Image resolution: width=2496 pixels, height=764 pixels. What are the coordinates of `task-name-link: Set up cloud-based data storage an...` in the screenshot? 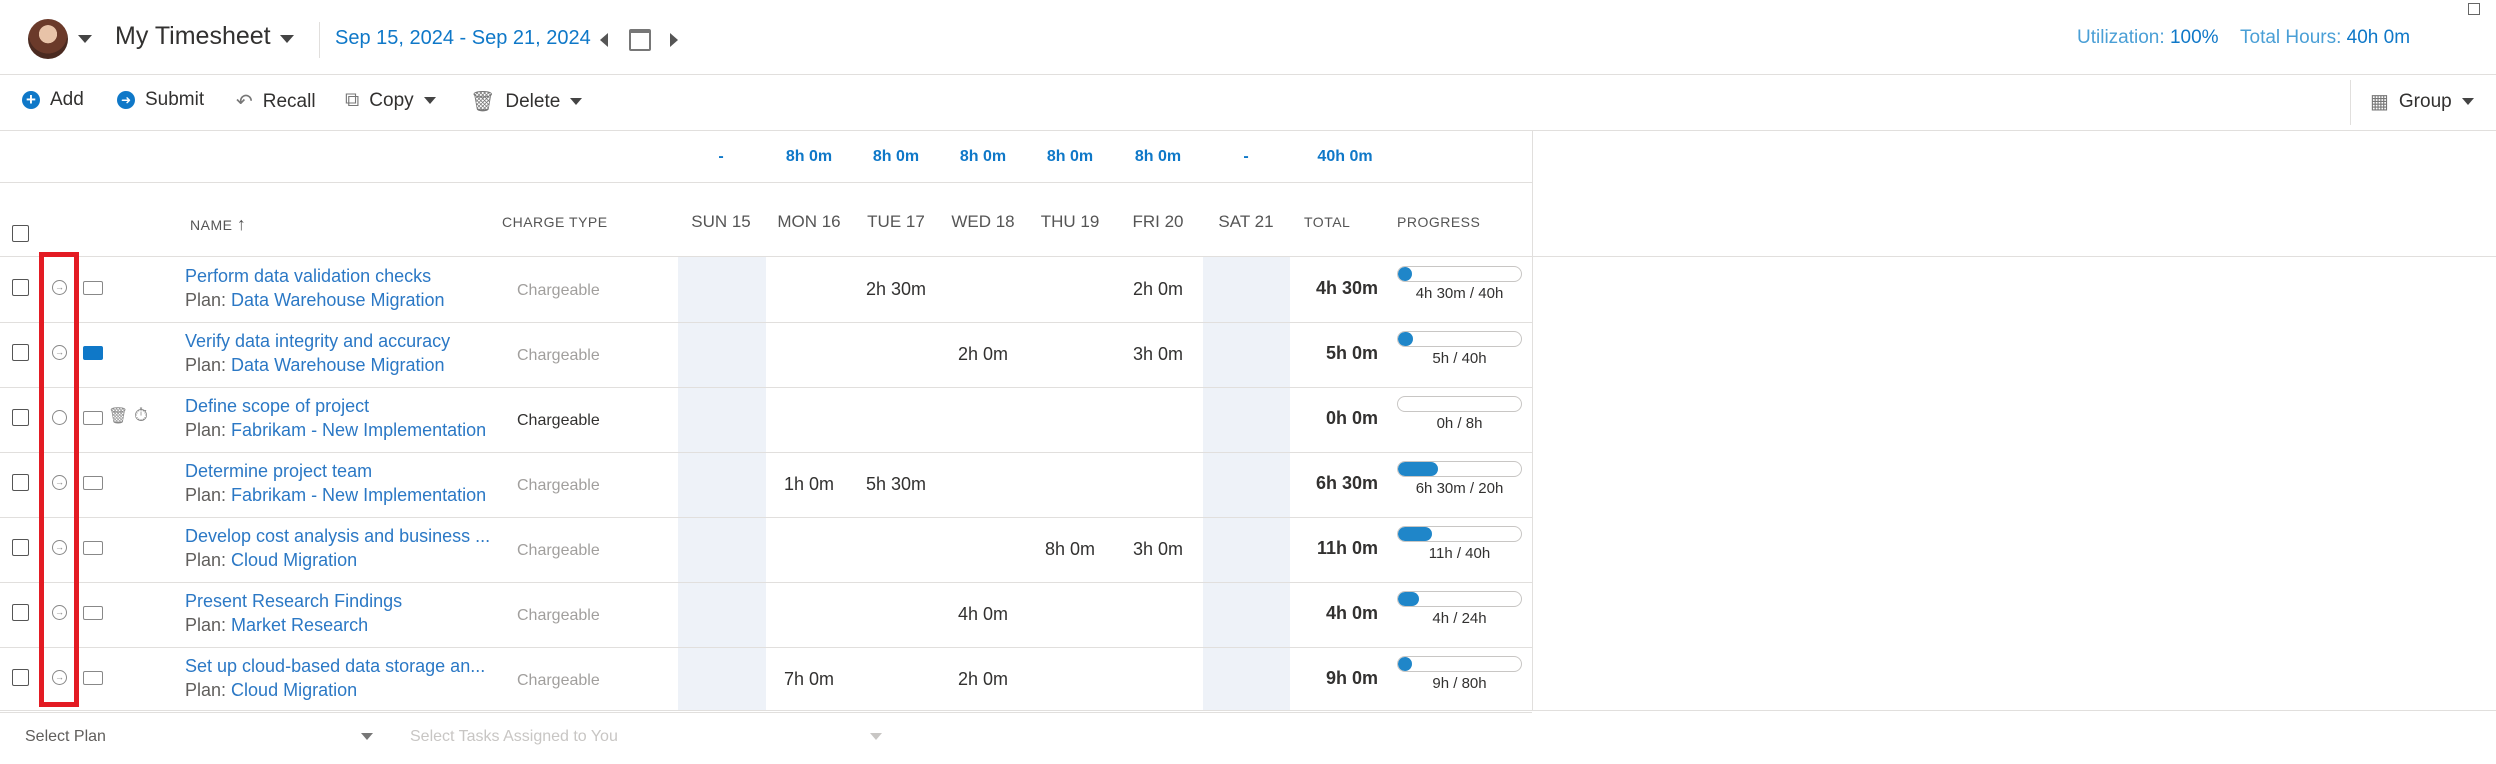 It's located at (335, 666).